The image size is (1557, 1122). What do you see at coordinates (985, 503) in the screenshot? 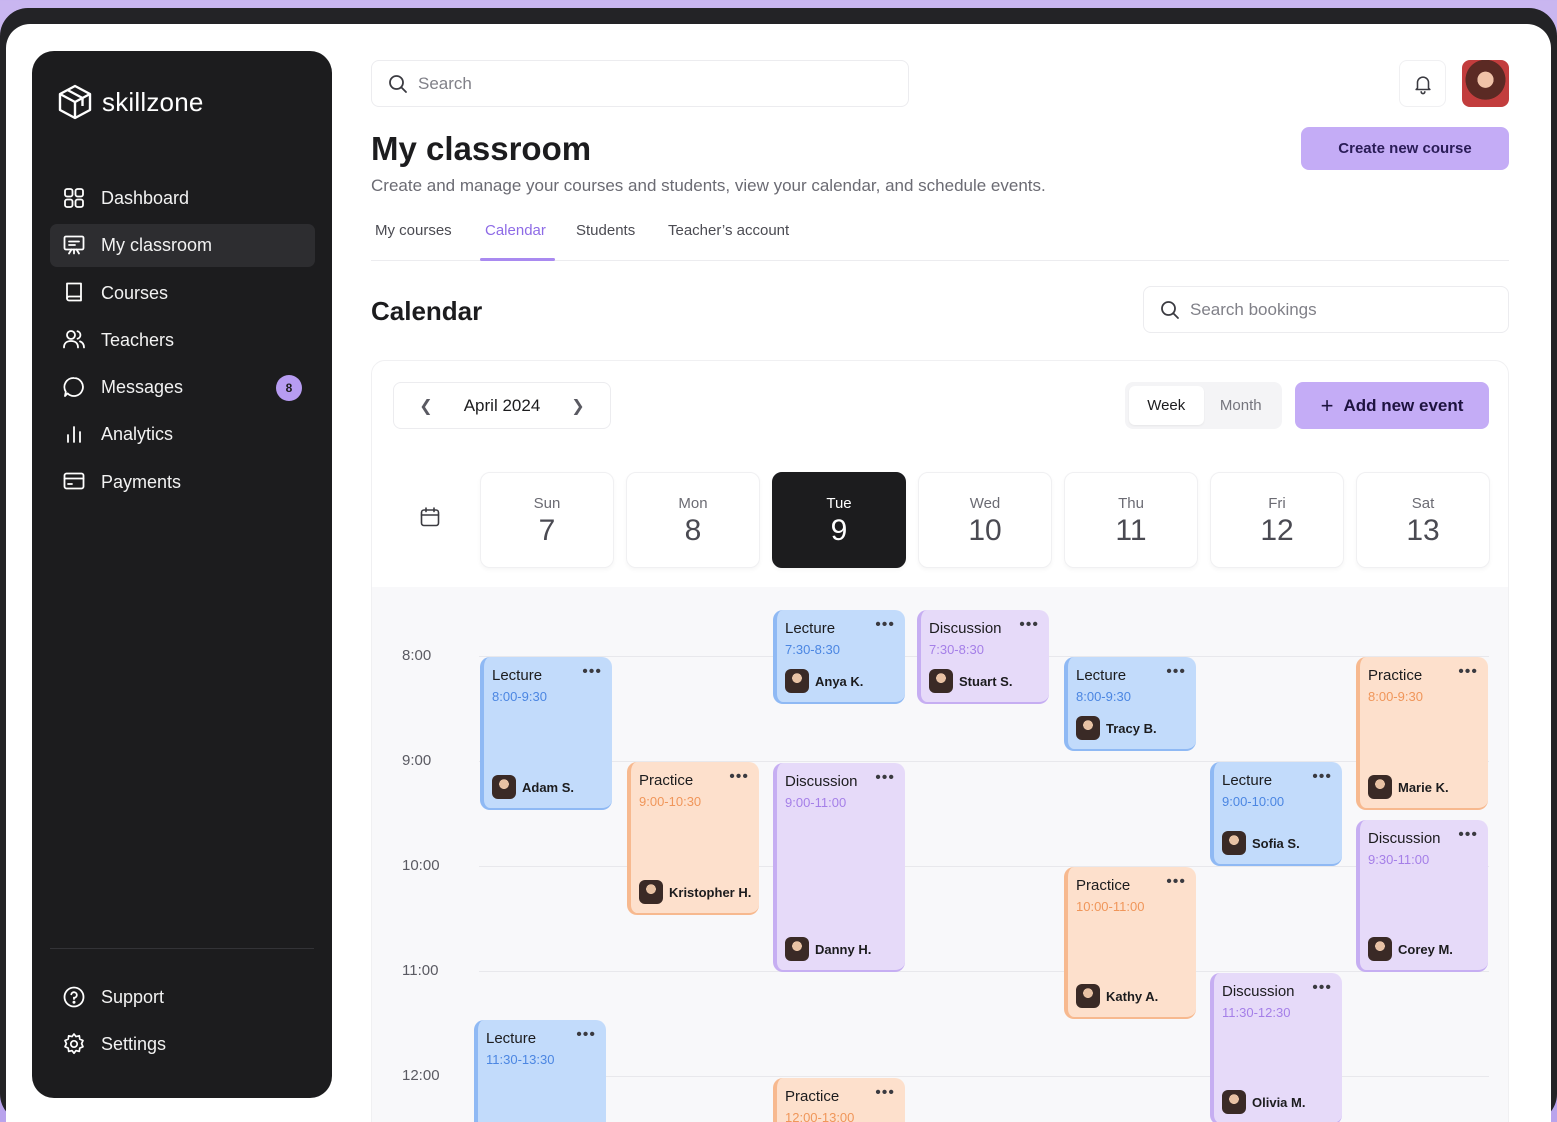
I see `day-name: Wed` at bounding box center [985, 503].